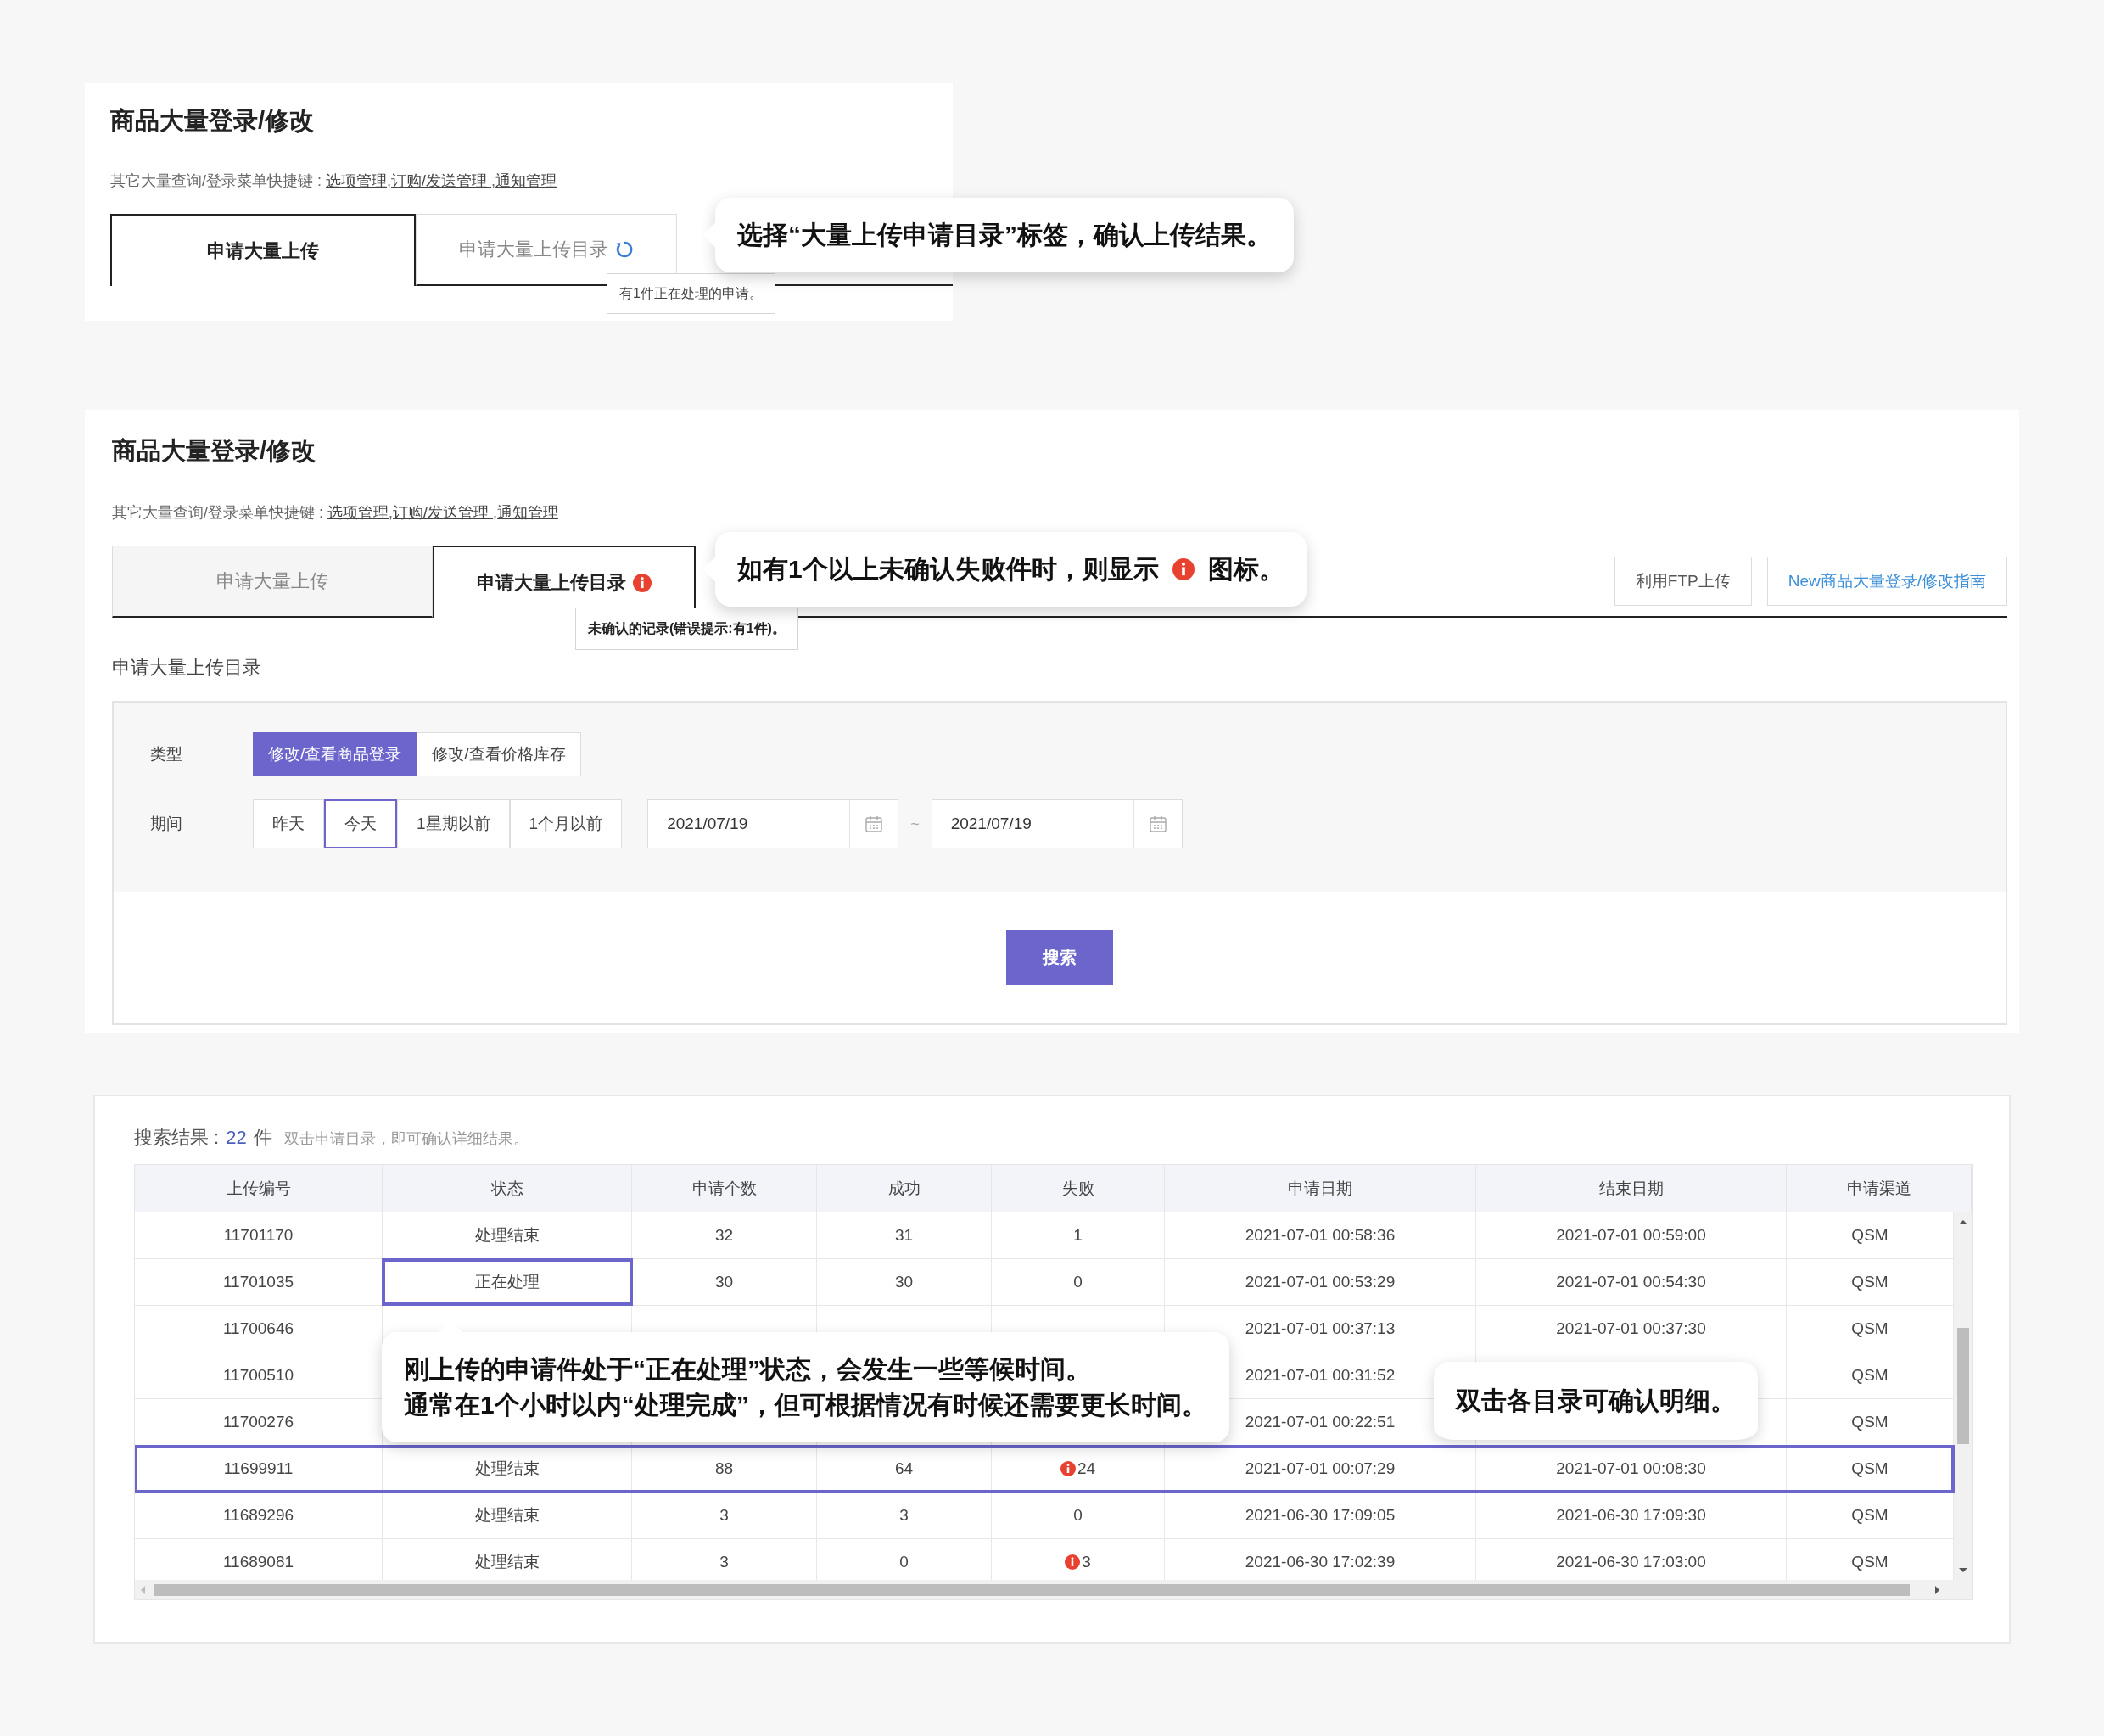 This screenshot has height=1736, width=2104. What do you see at coordinates (263, 250) in the screenshot?
I see `tab: 申请大量上传` at bounding box center [263, 250].